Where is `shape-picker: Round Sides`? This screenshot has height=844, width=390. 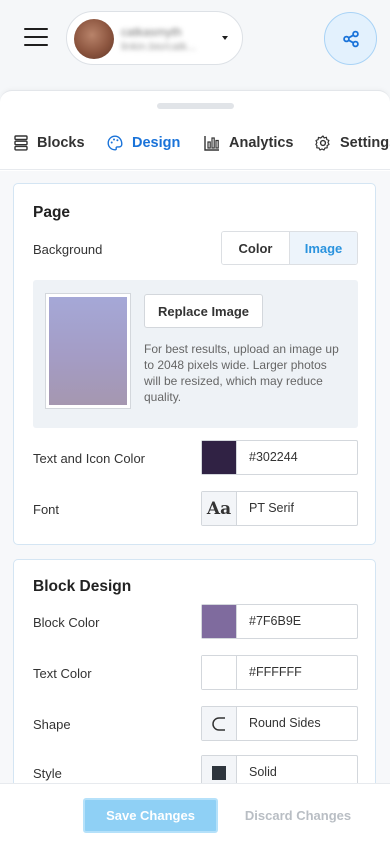
shape-picker: Round Sides is located at coordinates (279, 723).